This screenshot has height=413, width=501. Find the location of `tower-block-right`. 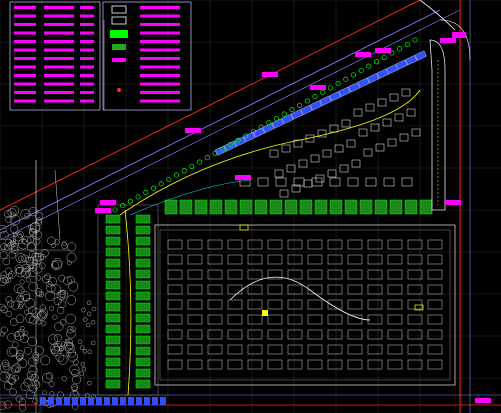

tower-block-right is located at coordinates (437, 125).